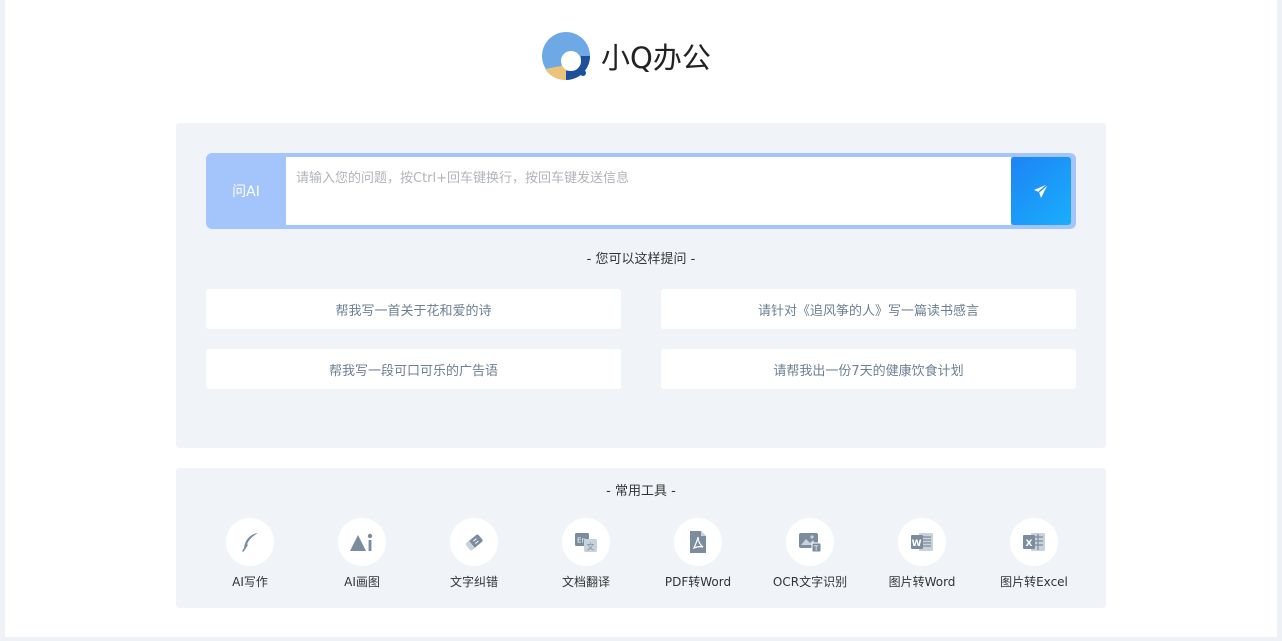 This screenshot has width=1282, height=641. I want to click on svg-text: T, so click(816, 549).